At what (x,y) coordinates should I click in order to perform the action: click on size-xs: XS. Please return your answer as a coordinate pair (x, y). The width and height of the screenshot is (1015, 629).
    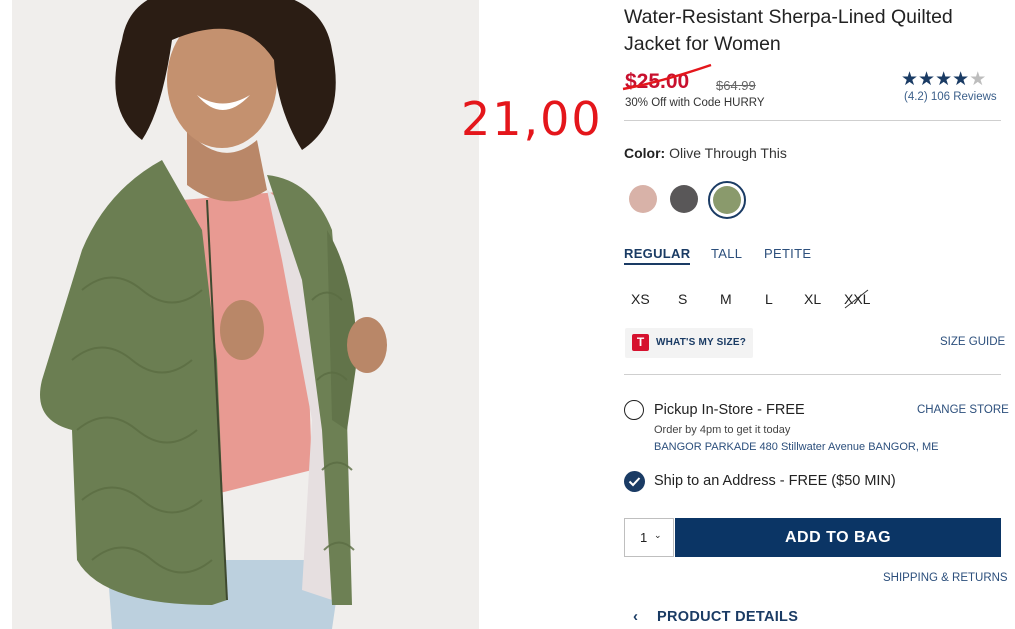
    Looking at the image, I should click on (640, 299).